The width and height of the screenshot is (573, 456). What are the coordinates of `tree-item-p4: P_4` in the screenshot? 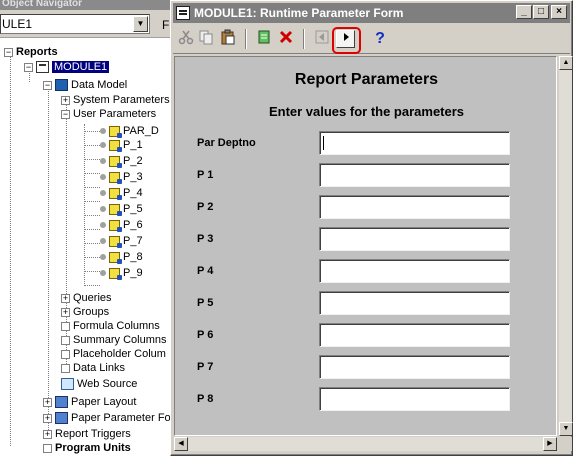 It's located at (121, 193).